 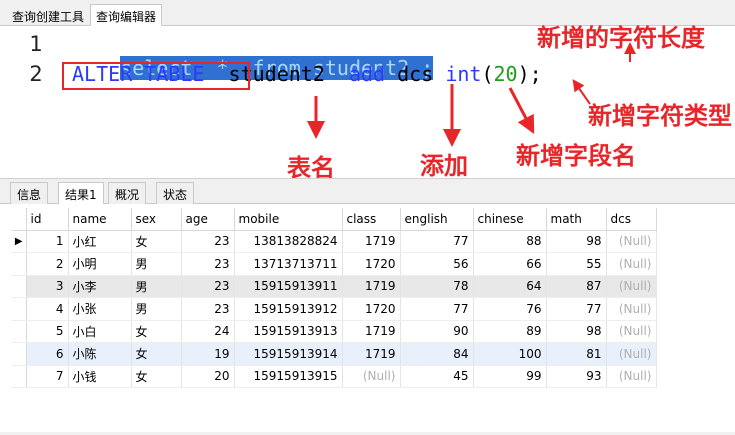 What do you see at coordinates (631, 219) in the screenshot?
I see `column-header-dcs: dcs` at bounding box center [631, 219].